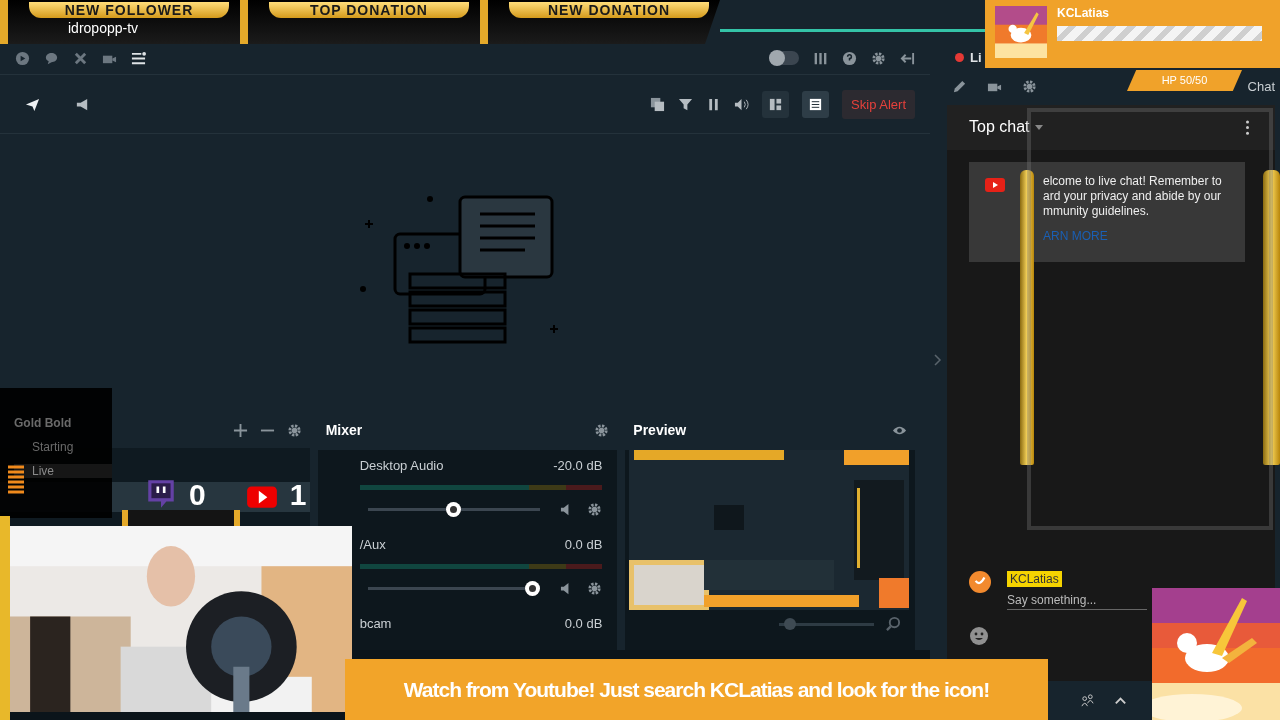 Image resolution: width=1280 pixels, height=720 pixels. Describe the element at coordinates (298, 495) in the screenshot. I see `counter-value: 1` at that location.